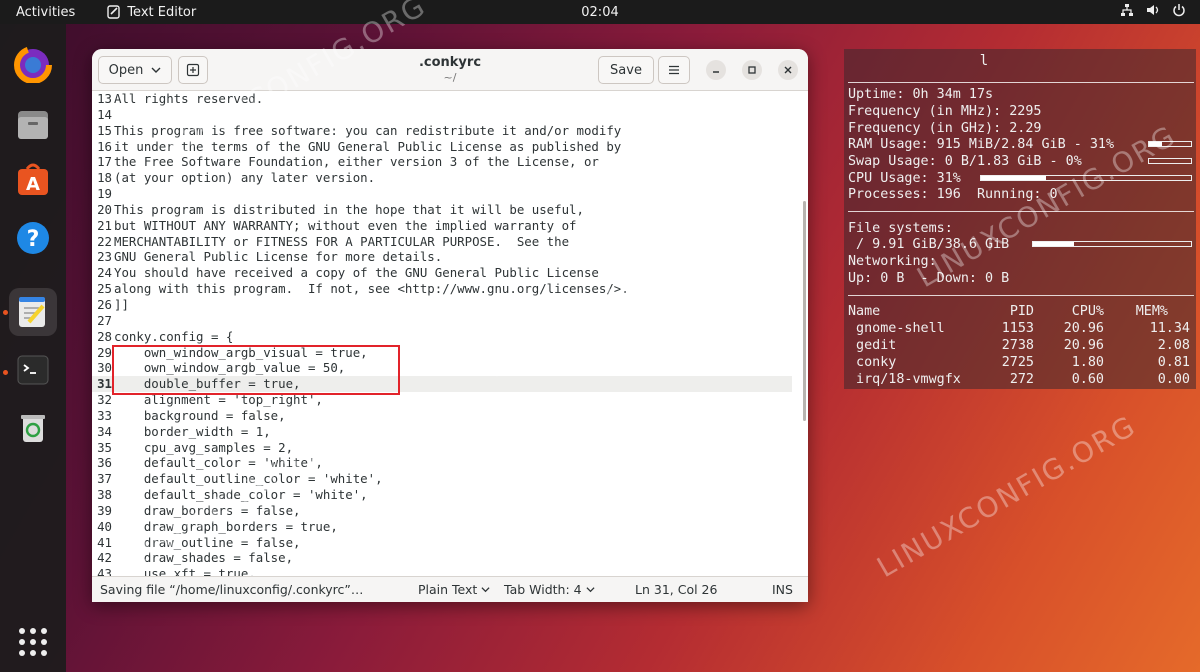  I want to click on networking-header: Networking:, so click(892, 261).